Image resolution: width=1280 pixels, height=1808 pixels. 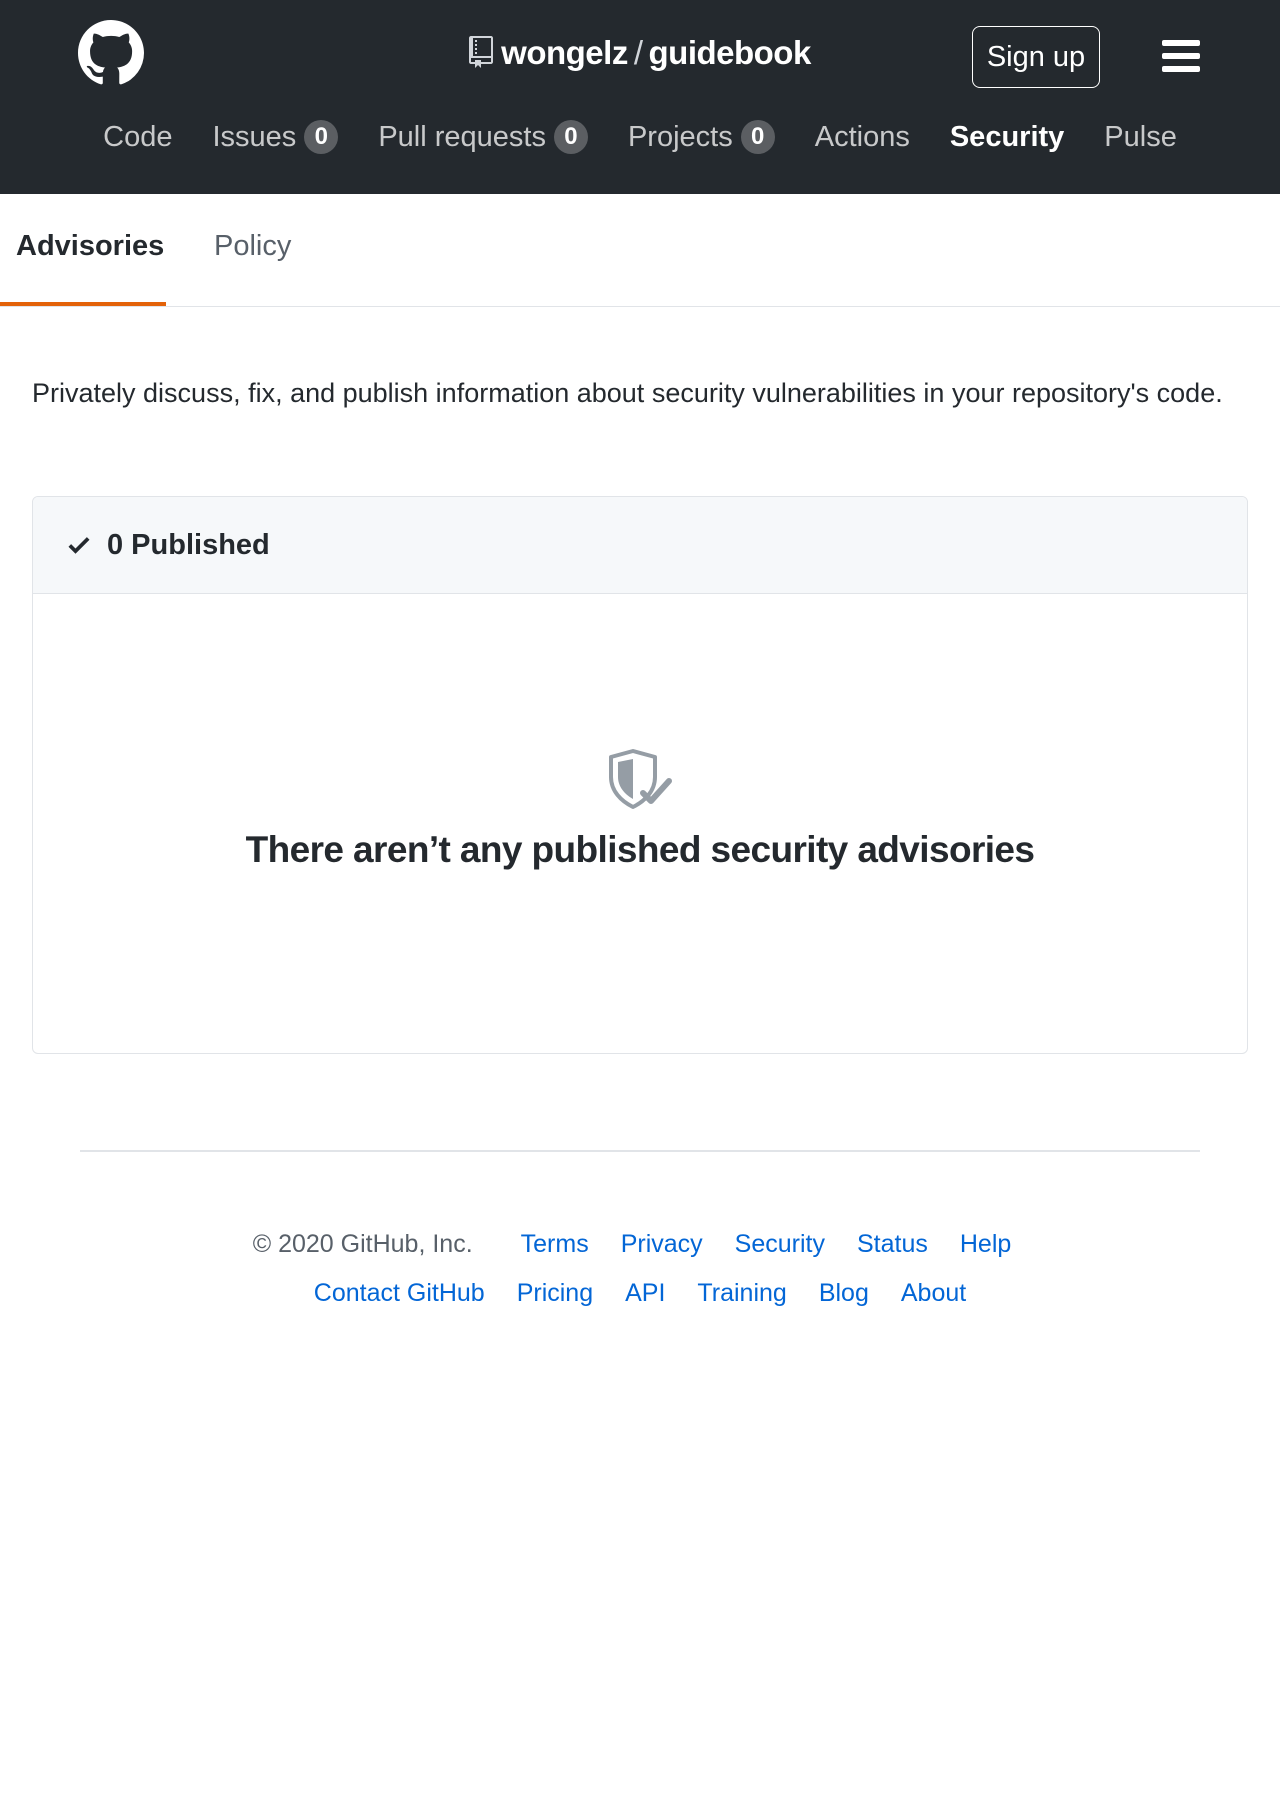 What do you see at coordinates (555, 1293) in the screenshot?
I see `footer-link-pricing: Pricing` at bounding box center [555, 1293].